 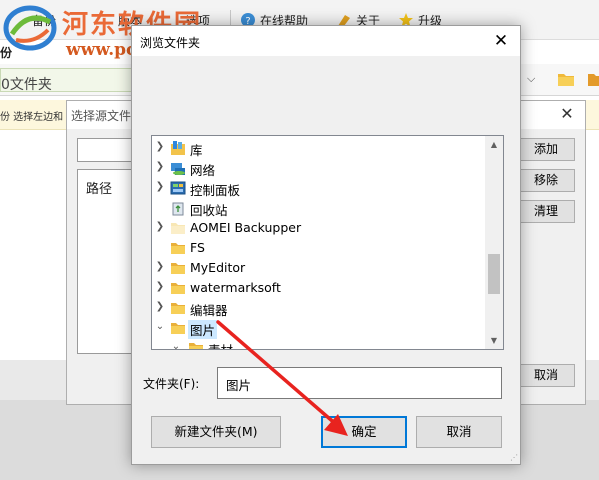 I want to click on tree-item-label: AOMEI Backupper, so click(x=246, y=227).